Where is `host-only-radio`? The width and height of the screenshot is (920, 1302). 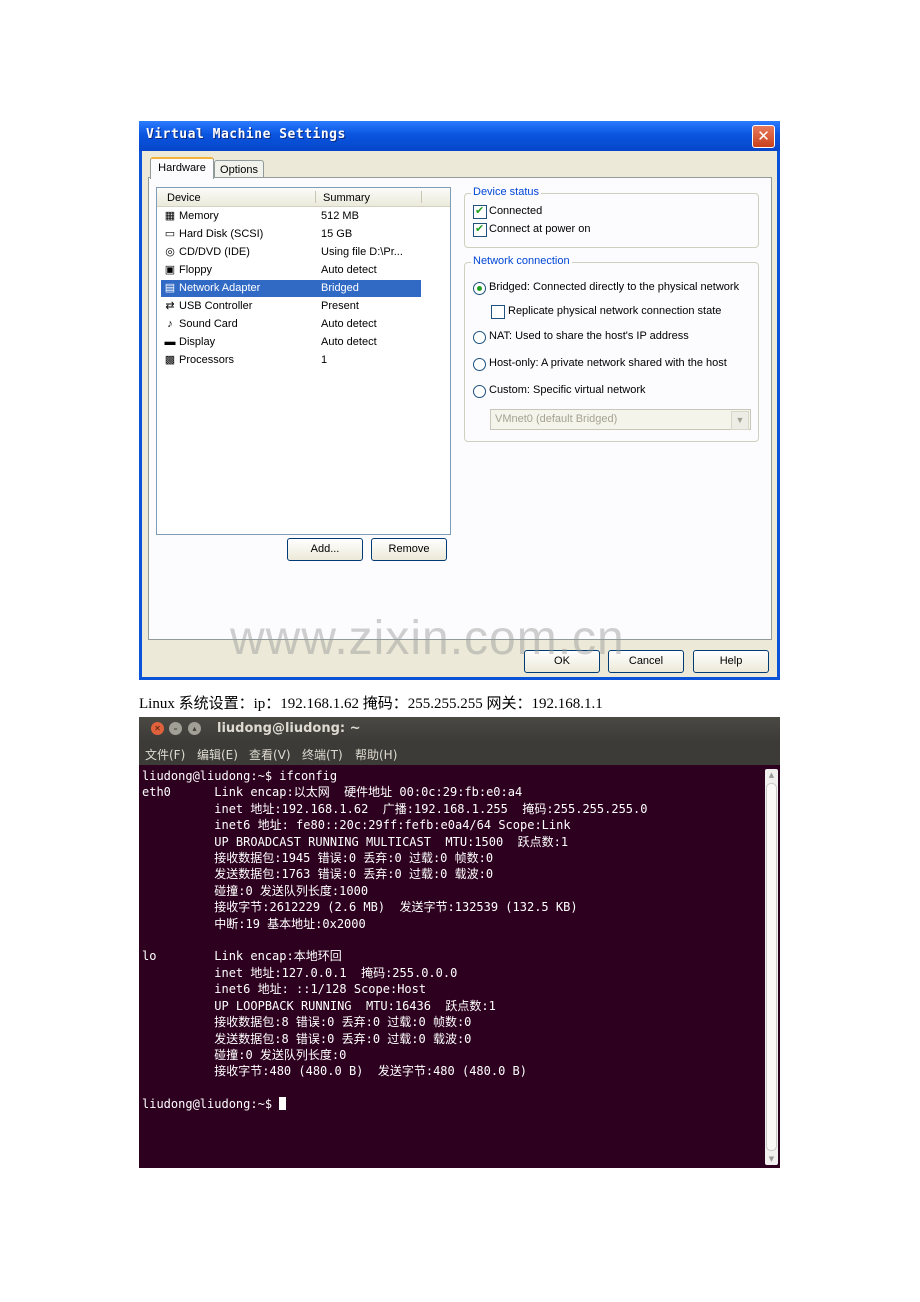 host-only-radio is located at coordinates (479, 364).